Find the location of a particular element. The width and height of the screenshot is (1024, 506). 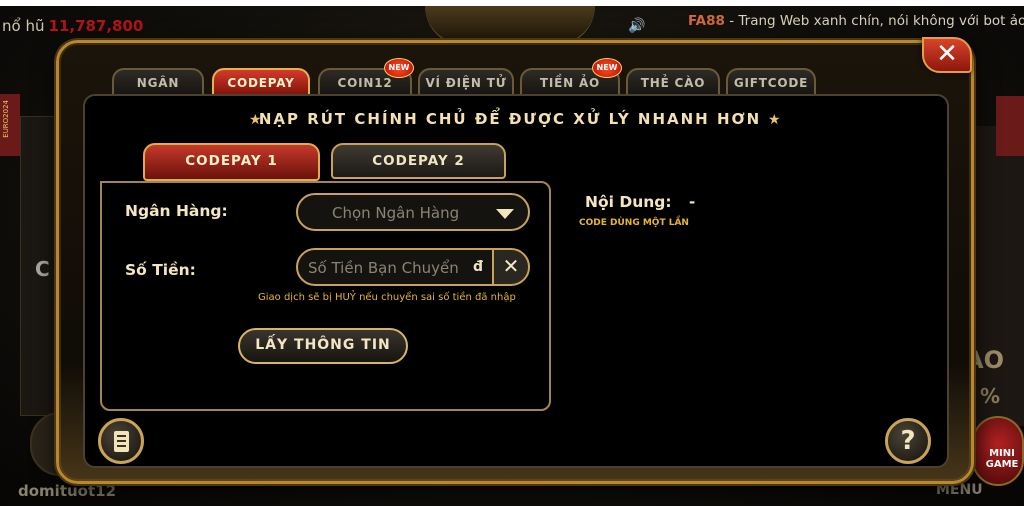

tab-tien-ao: TIỀN ẢO NEW is located at coordinates (571, 77).